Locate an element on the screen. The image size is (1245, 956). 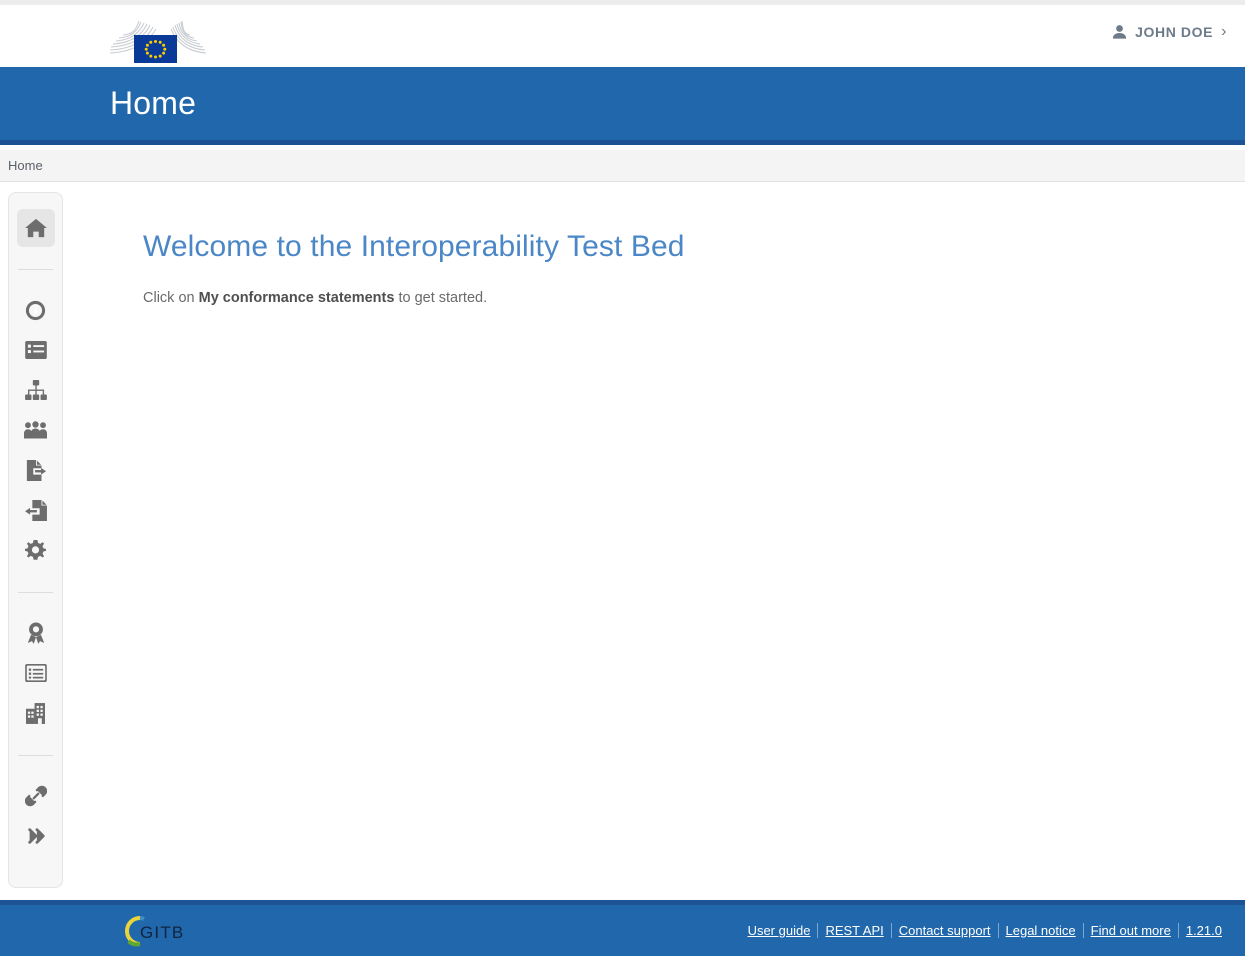
user-menu: JOHN DOE › is located at coordinates (1169, 32).